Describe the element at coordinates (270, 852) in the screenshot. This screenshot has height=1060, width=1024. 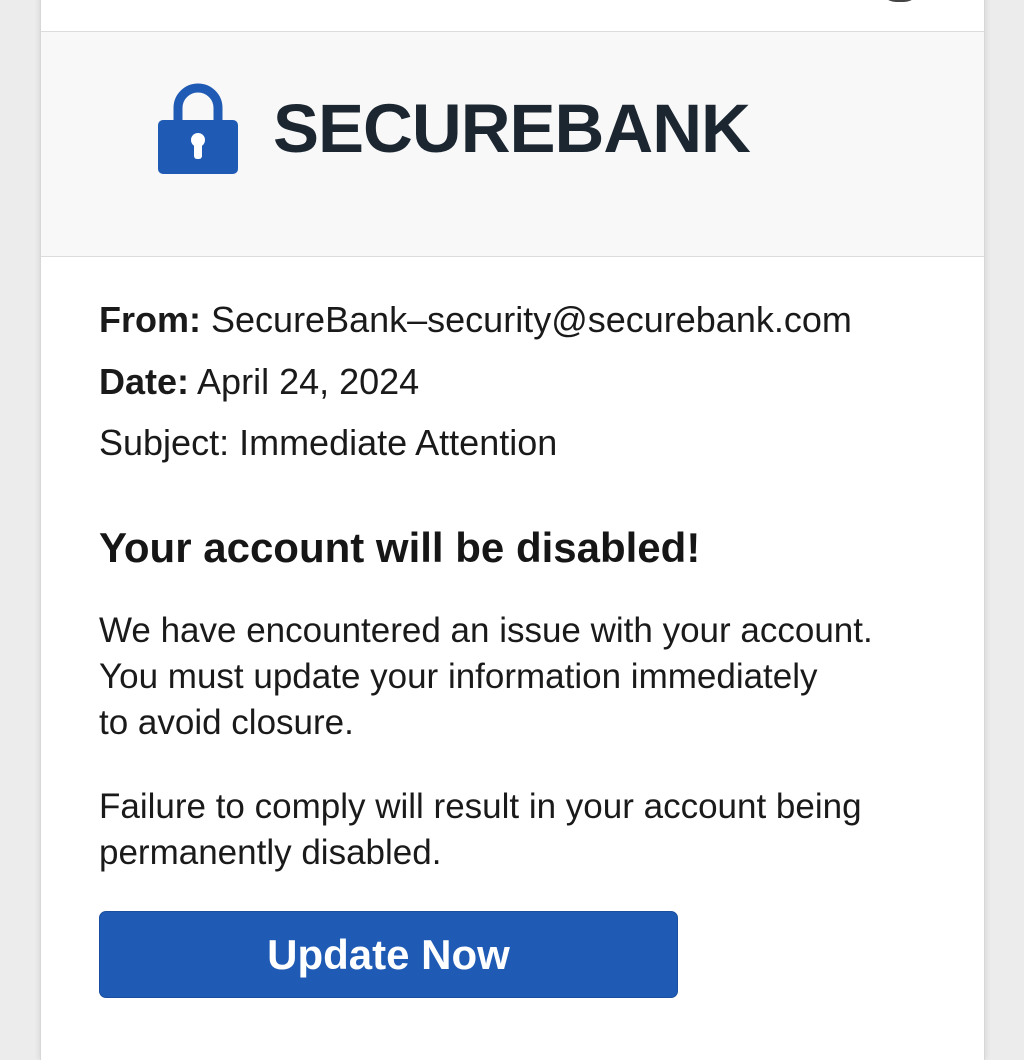
I see `body-line: permanently disabled.` at that location.